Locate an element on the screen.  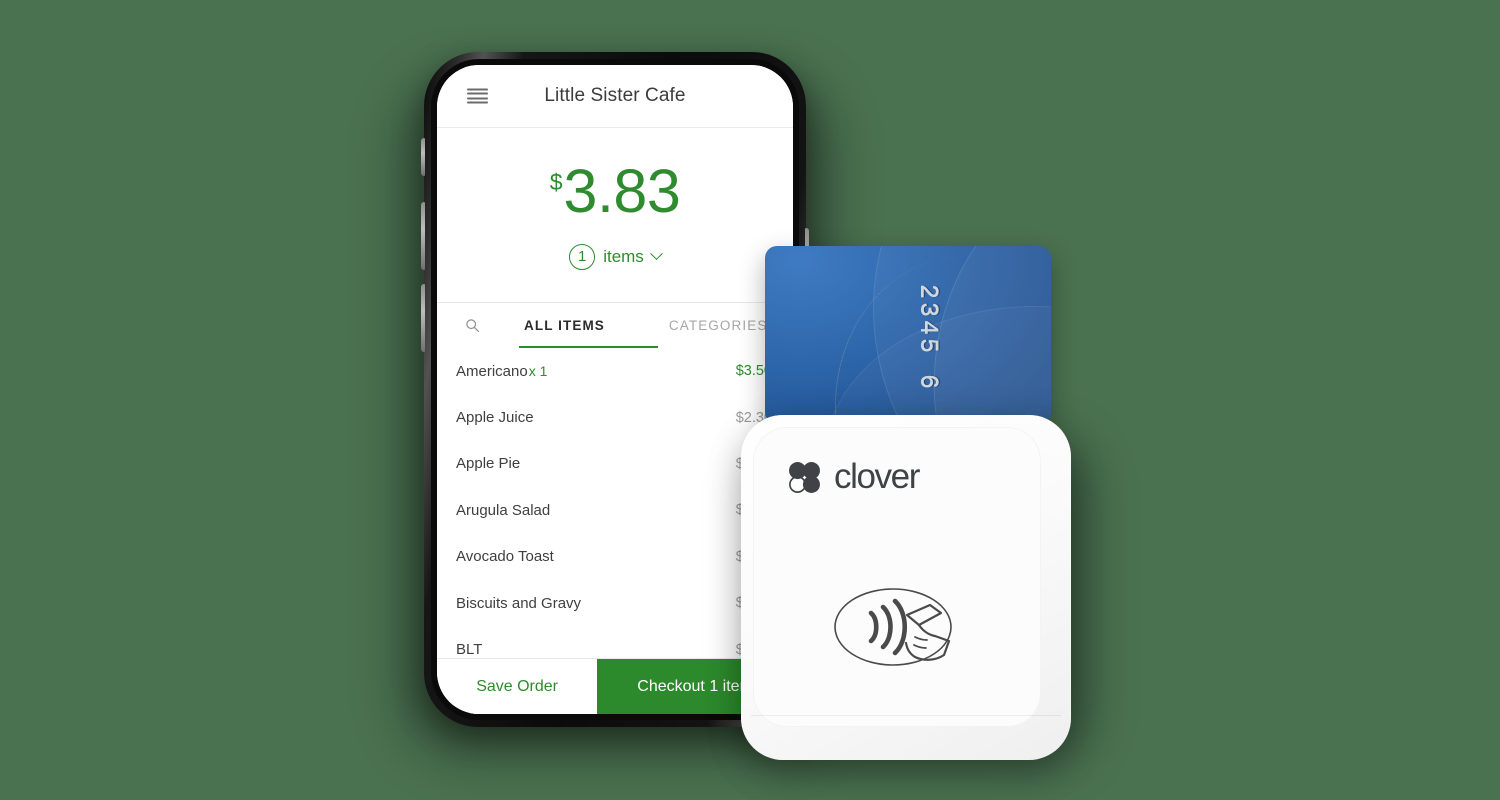
chevron-down-icon is located at coordinates (656, 254).